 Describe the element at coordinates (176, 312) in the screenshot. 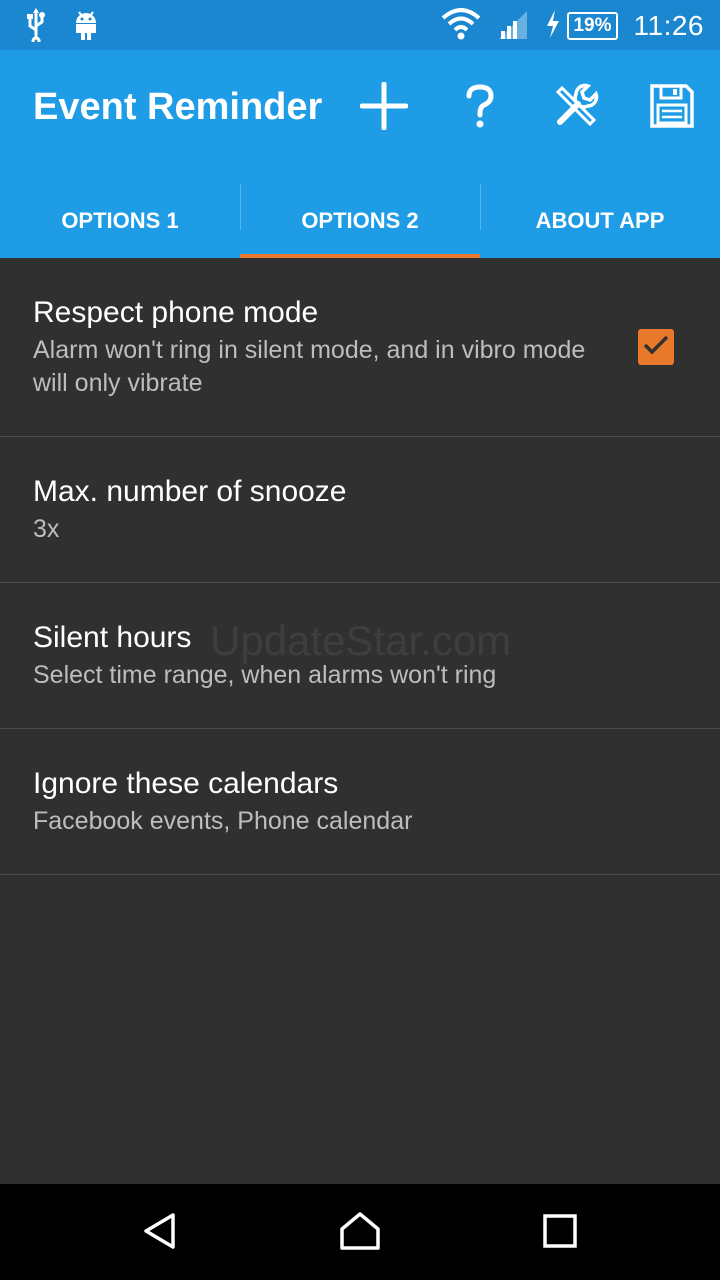

I see `pref-title: Respect phone mode` at that location.